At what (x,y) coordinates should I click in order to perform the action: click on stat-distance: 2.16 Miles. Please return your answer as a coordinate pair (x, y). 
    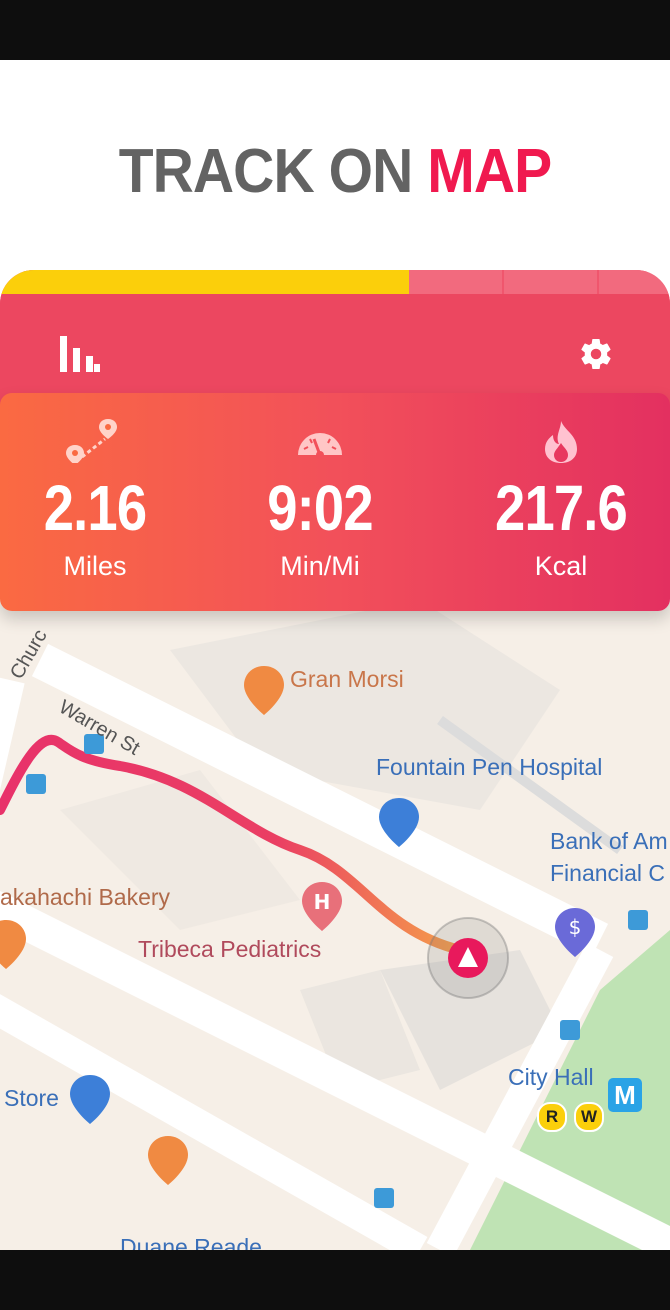
    Looking at the image, I should click on (102, 502).